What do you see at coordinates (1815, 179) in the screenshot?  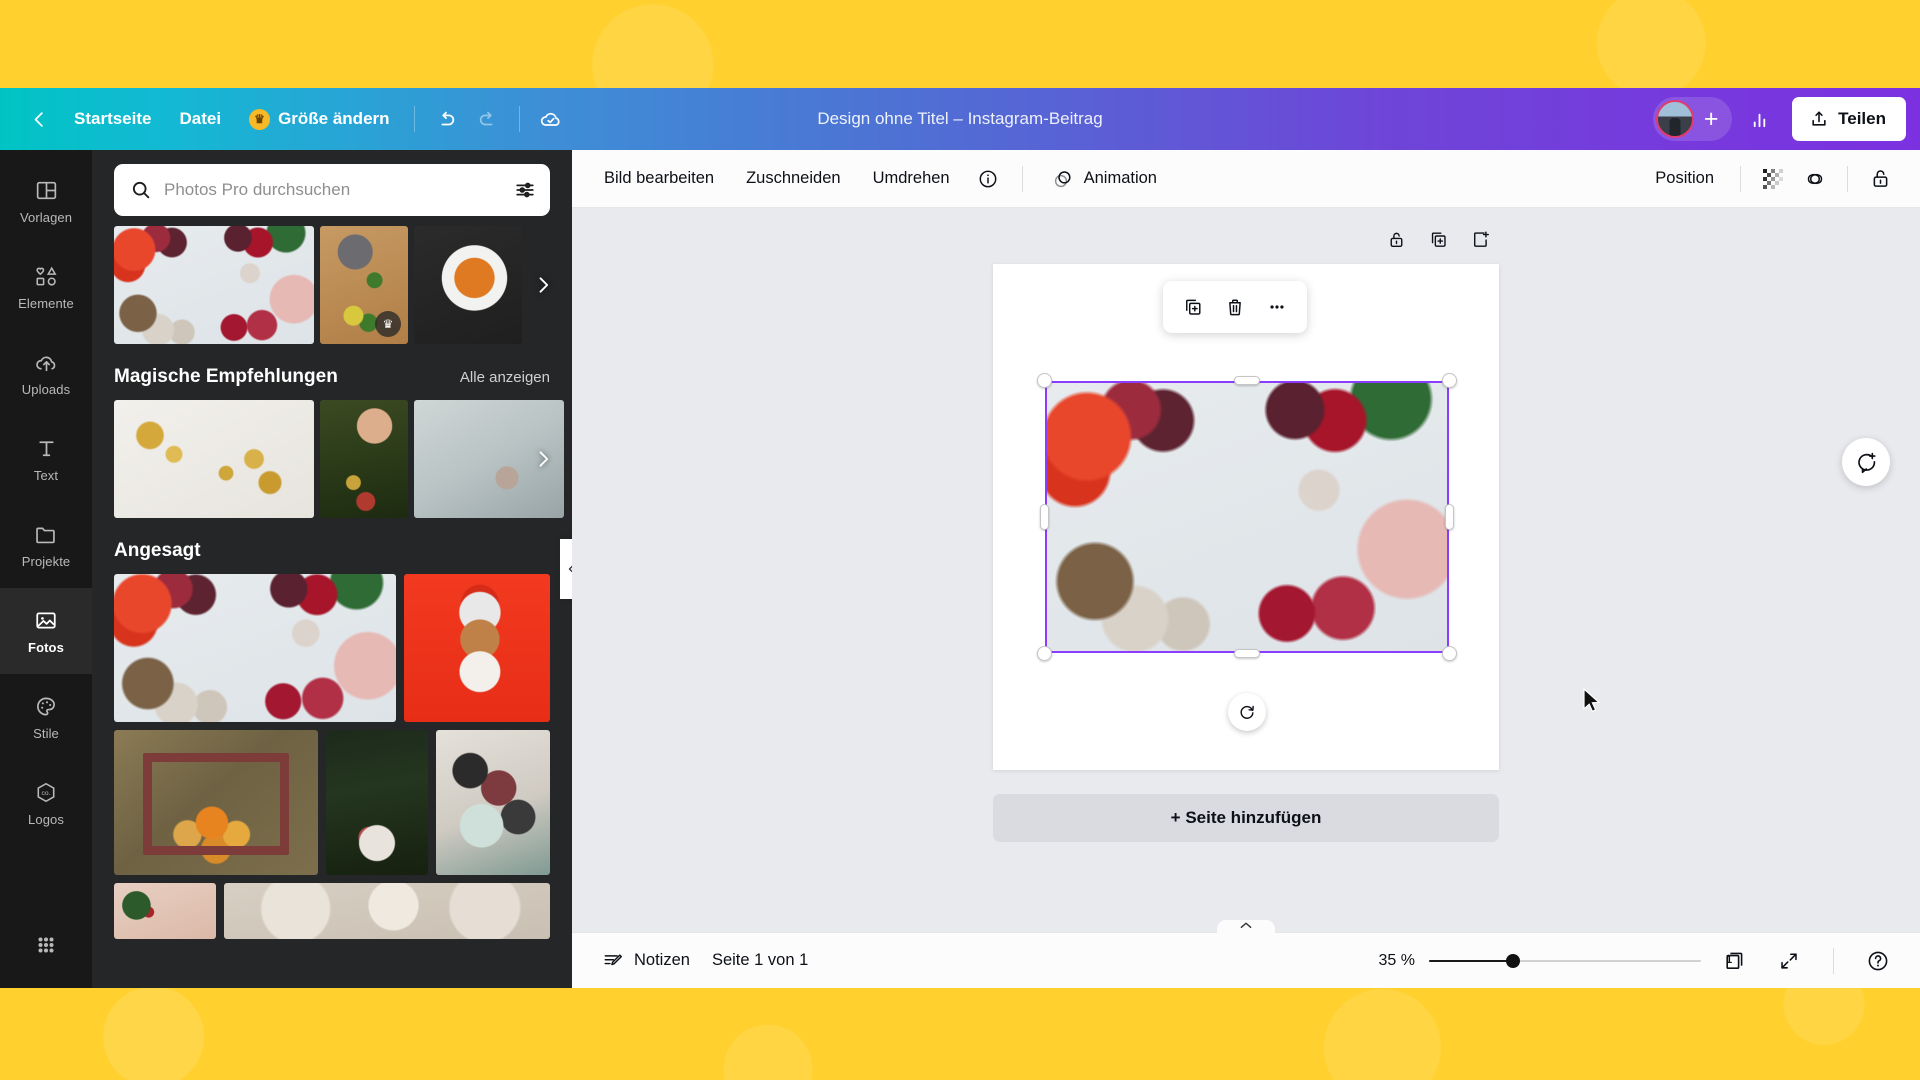 I see `link-button` at bounding box center [1815, 179].